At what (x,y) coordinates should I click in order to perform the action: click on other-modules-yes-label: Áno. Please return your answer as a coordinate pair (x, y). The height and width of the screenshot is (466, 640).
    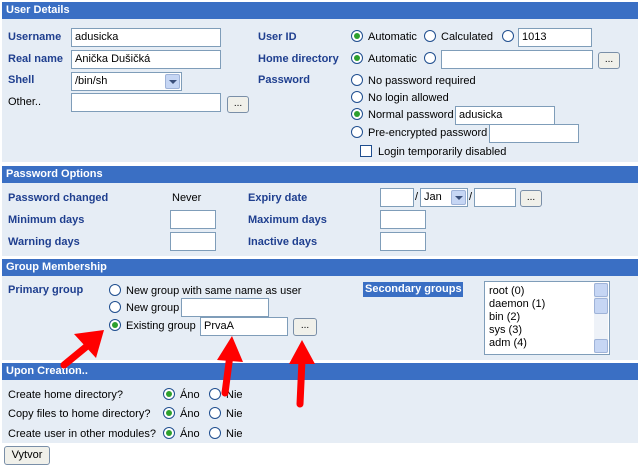
    Looking at the image, I should click on (190, 434).